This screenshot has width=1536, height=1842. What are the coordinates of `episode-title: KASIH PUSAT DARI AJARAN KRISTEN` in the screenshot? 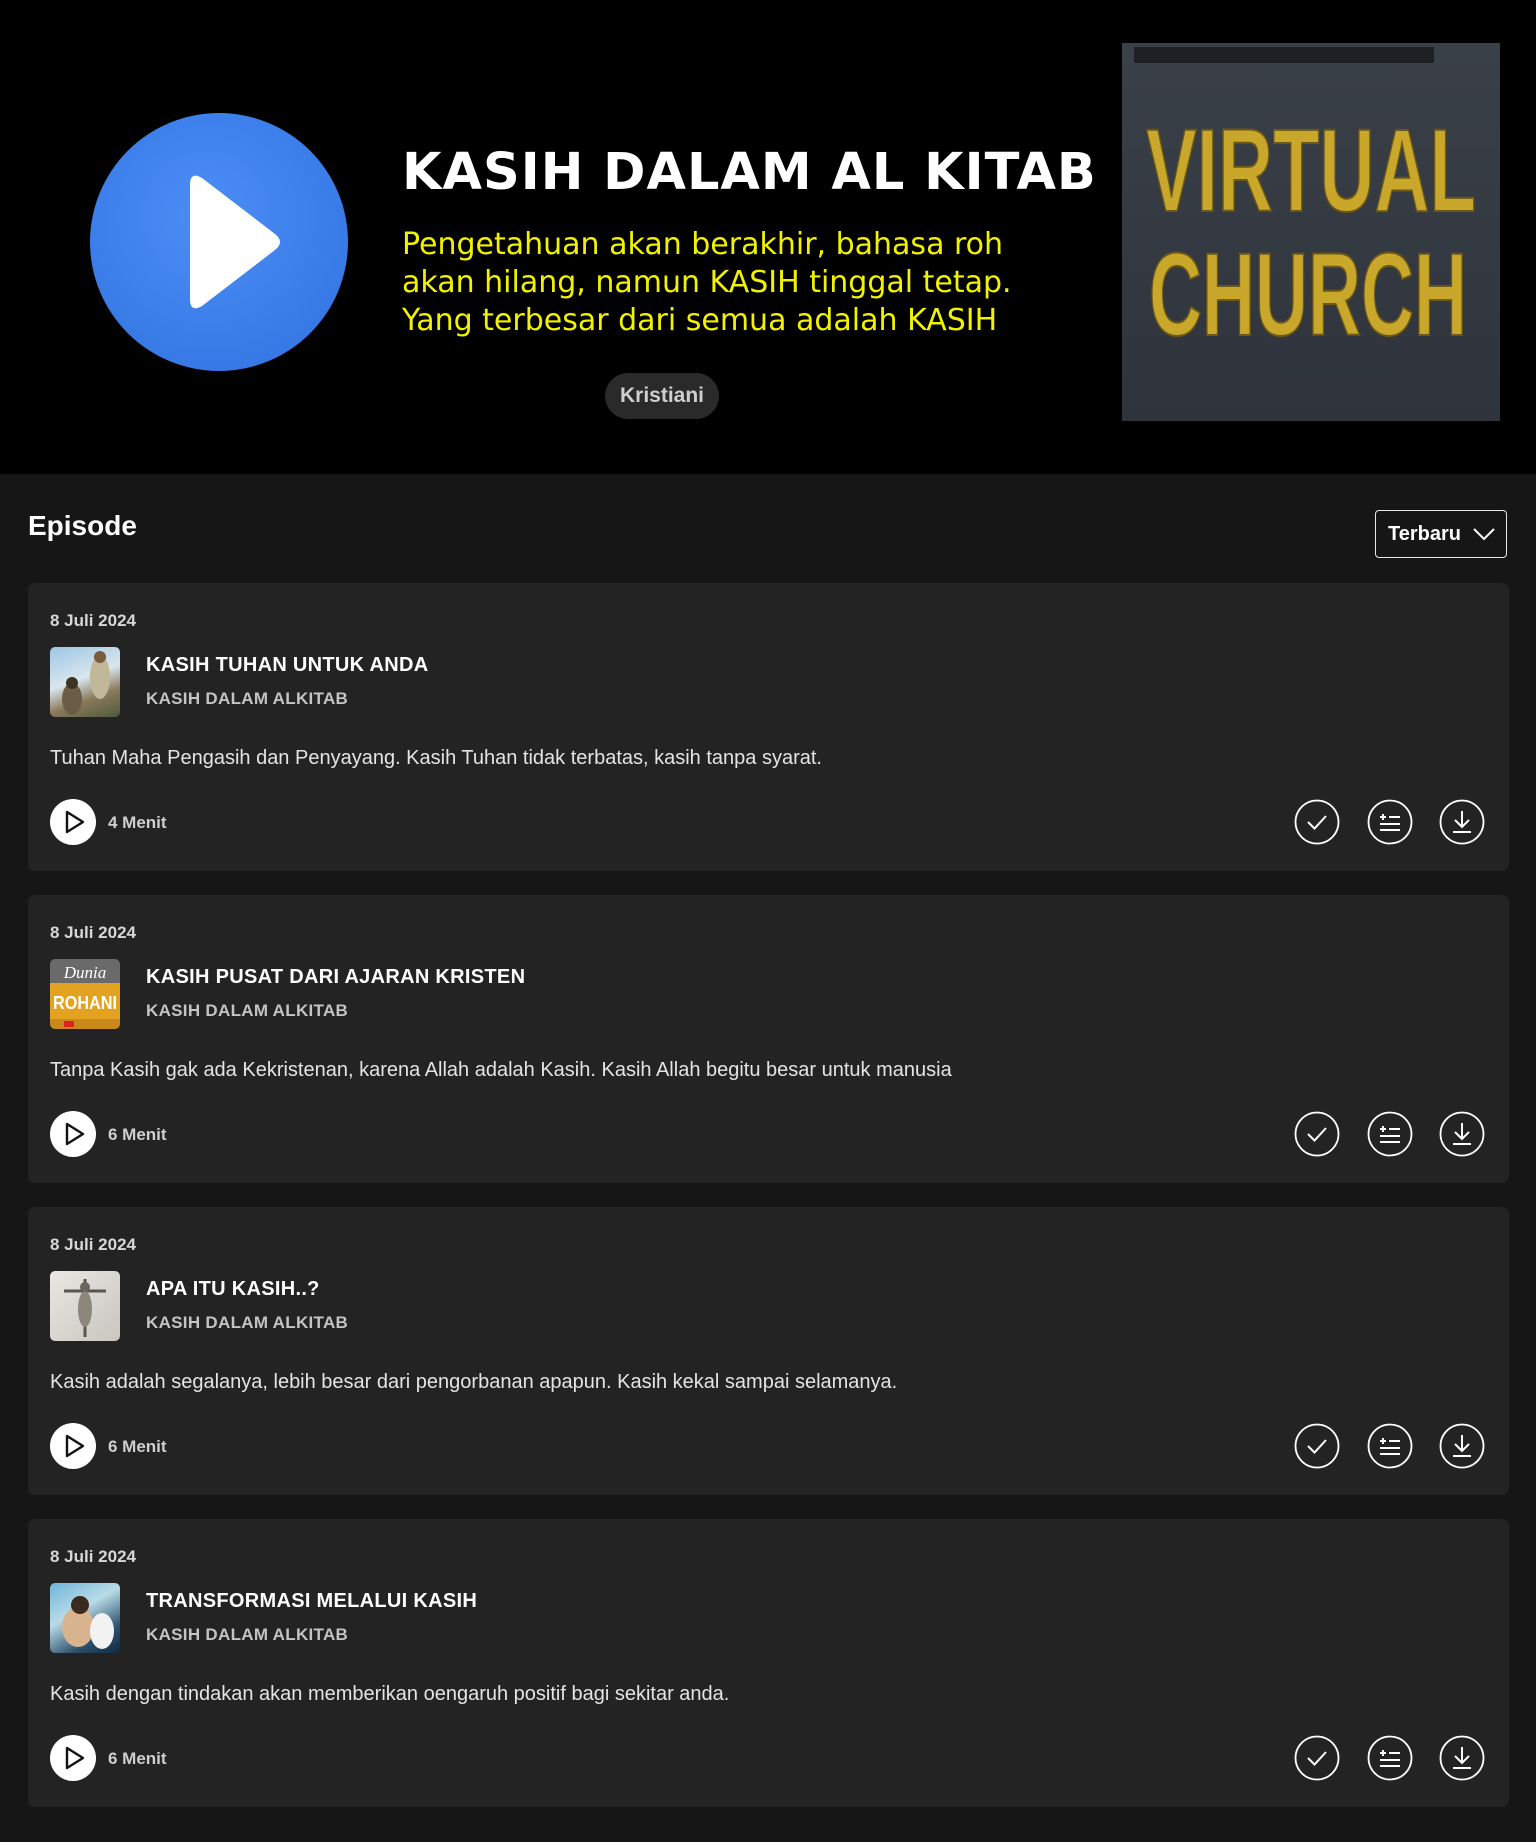 It's located at (335, 977).